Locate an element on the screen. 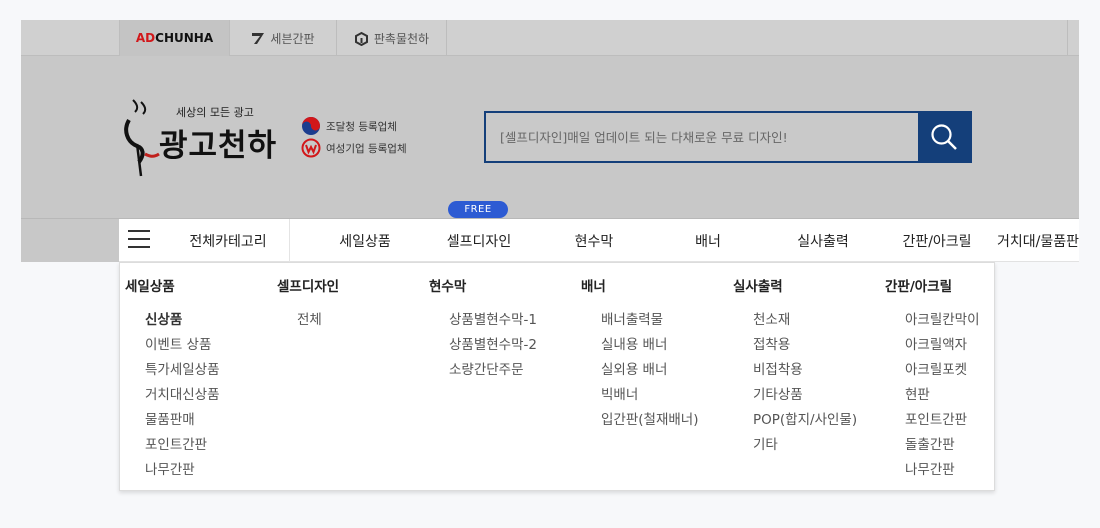  calligraphy-emblem-icon is located at coordinates (142, 138).